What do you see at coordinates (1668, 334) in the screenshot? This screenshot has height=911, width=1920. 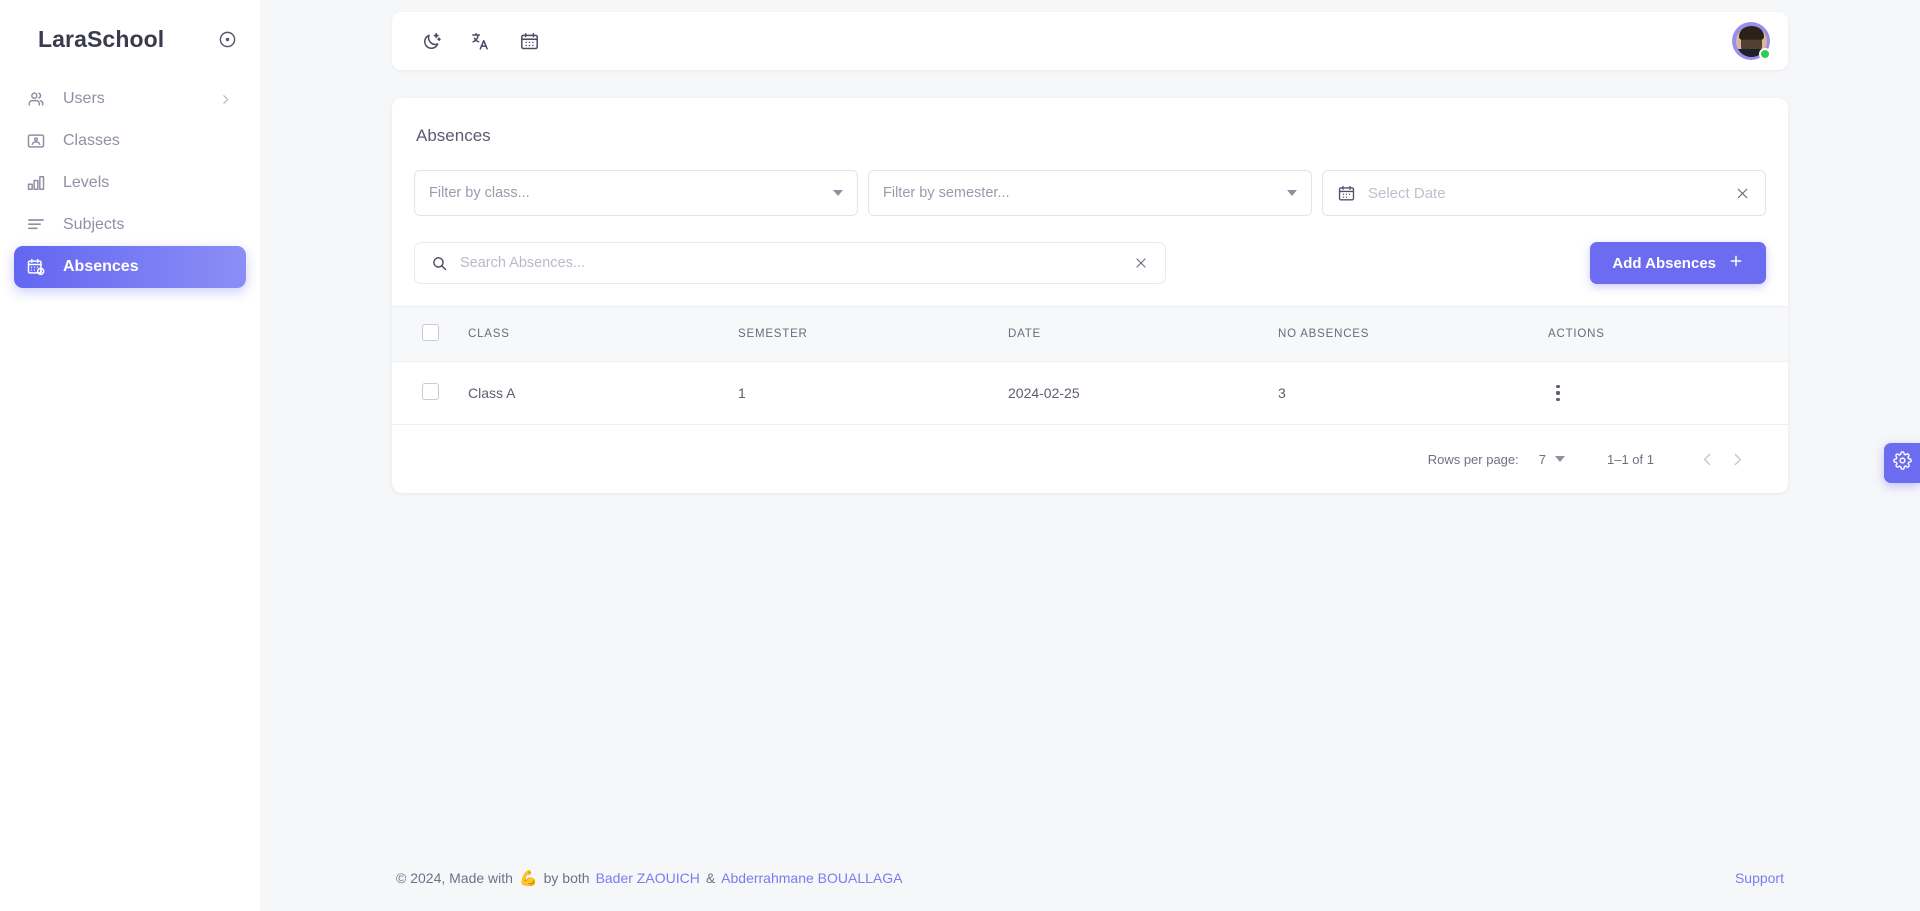 I see `header-actions: ACTIONS` at bounding box center [1668, 334].